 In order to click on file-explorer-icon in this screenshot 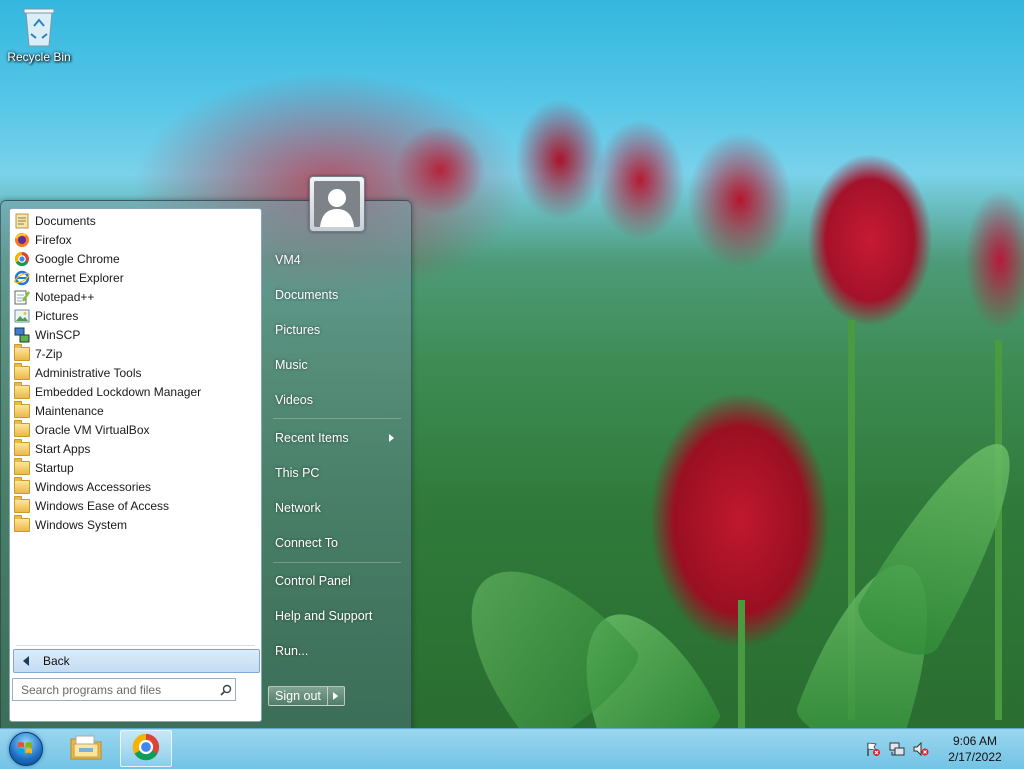, I will do `click(86, 748)`.